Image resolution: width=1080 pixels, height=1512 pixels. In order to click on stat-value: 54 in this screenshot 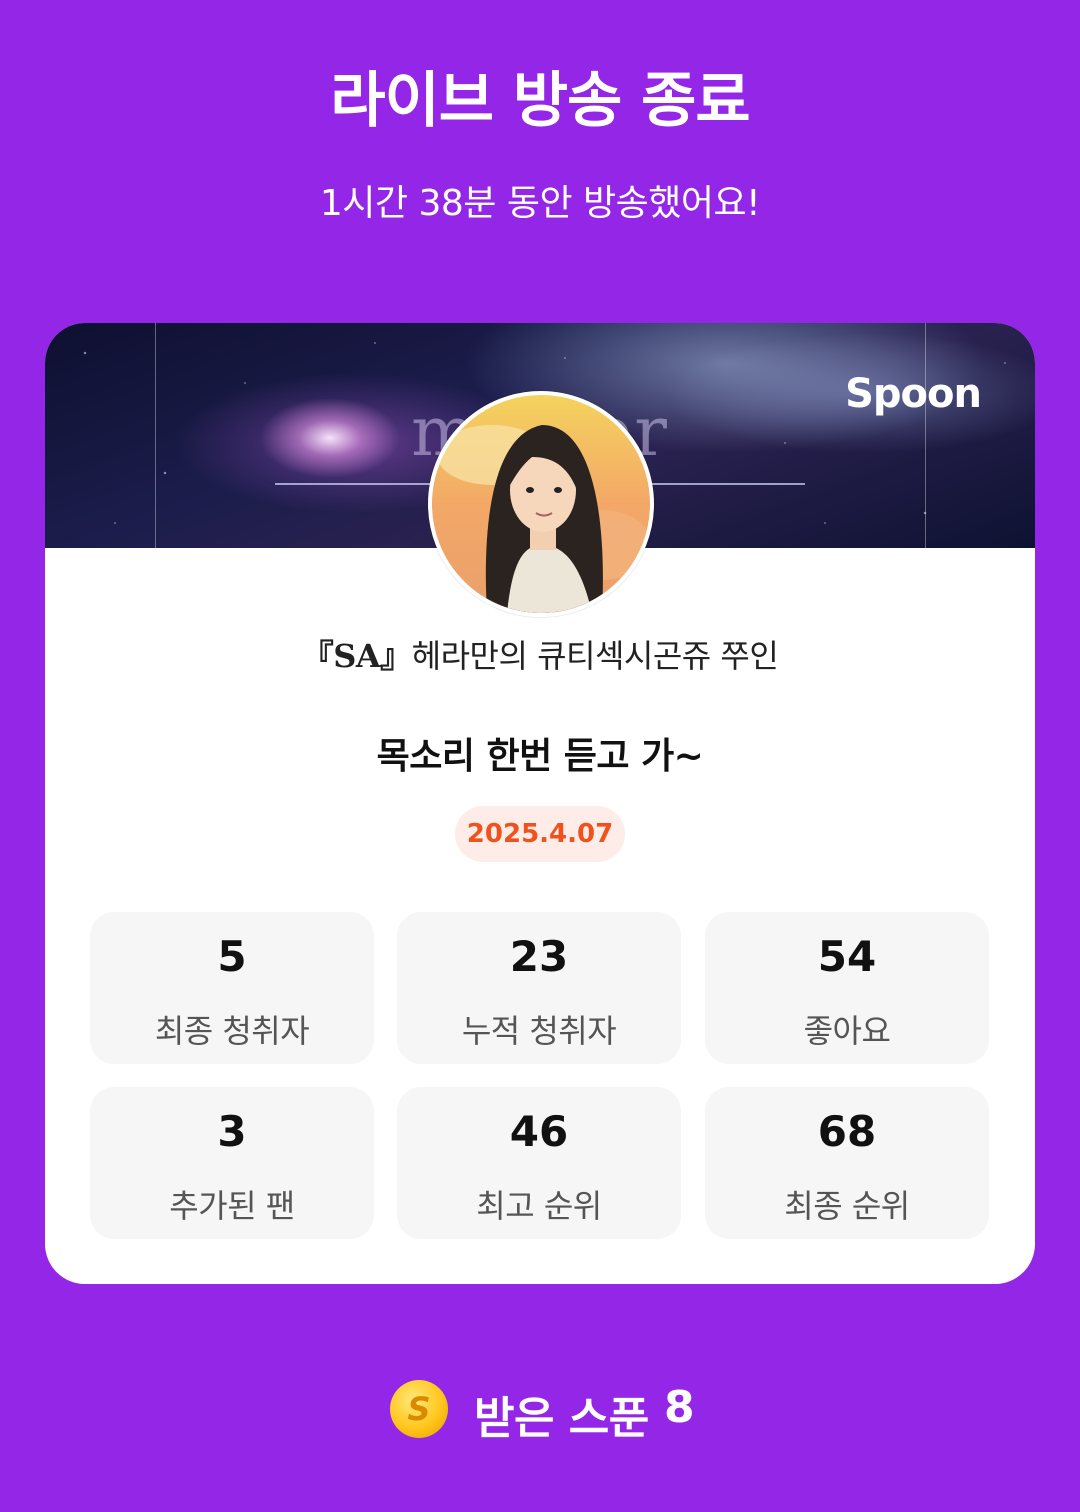, I will do `click(847, 956)`.